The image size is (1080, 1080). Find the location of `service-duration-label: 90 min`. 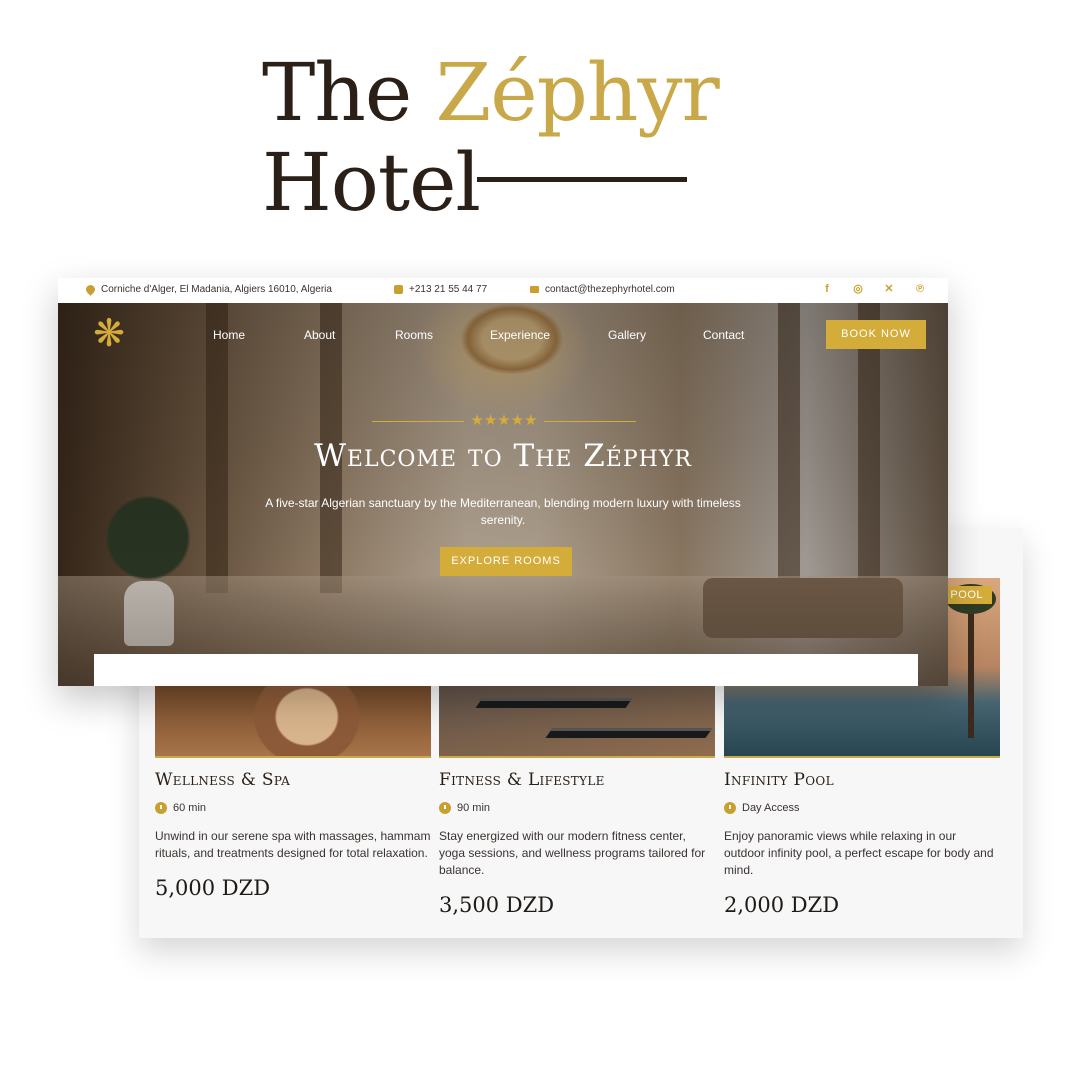

service-duration-label: 90 min is located at coordinates (474, 808).